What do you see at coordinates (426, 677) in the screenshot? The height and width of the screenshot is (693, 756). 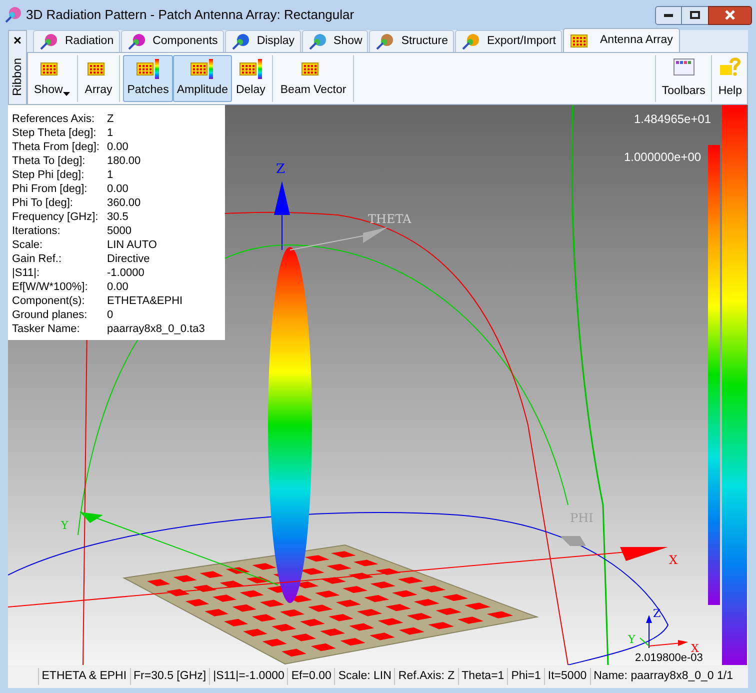 I see `status-item: Ref.Axis: Z` at bounding box center [426, 677].